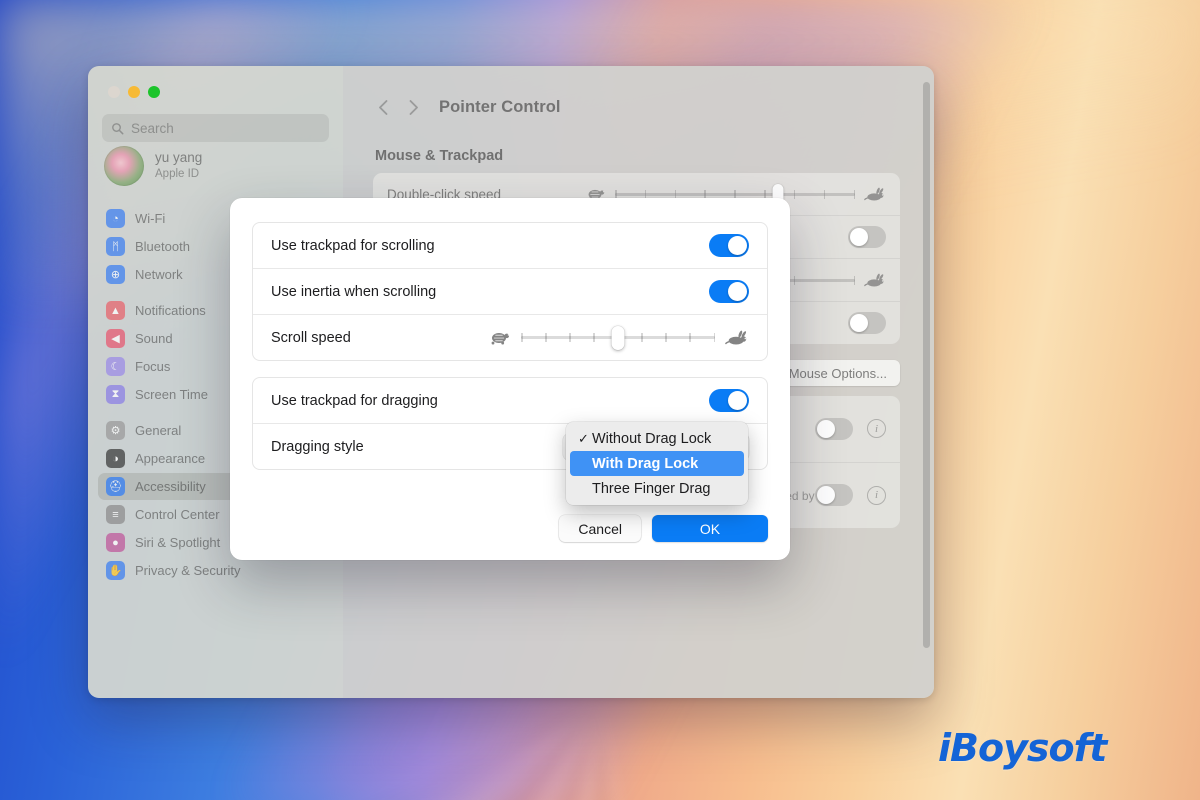  Describe the element at coordinates (583, 438) in the screenshot. I see `checkmark-icon: ✓` at that location.